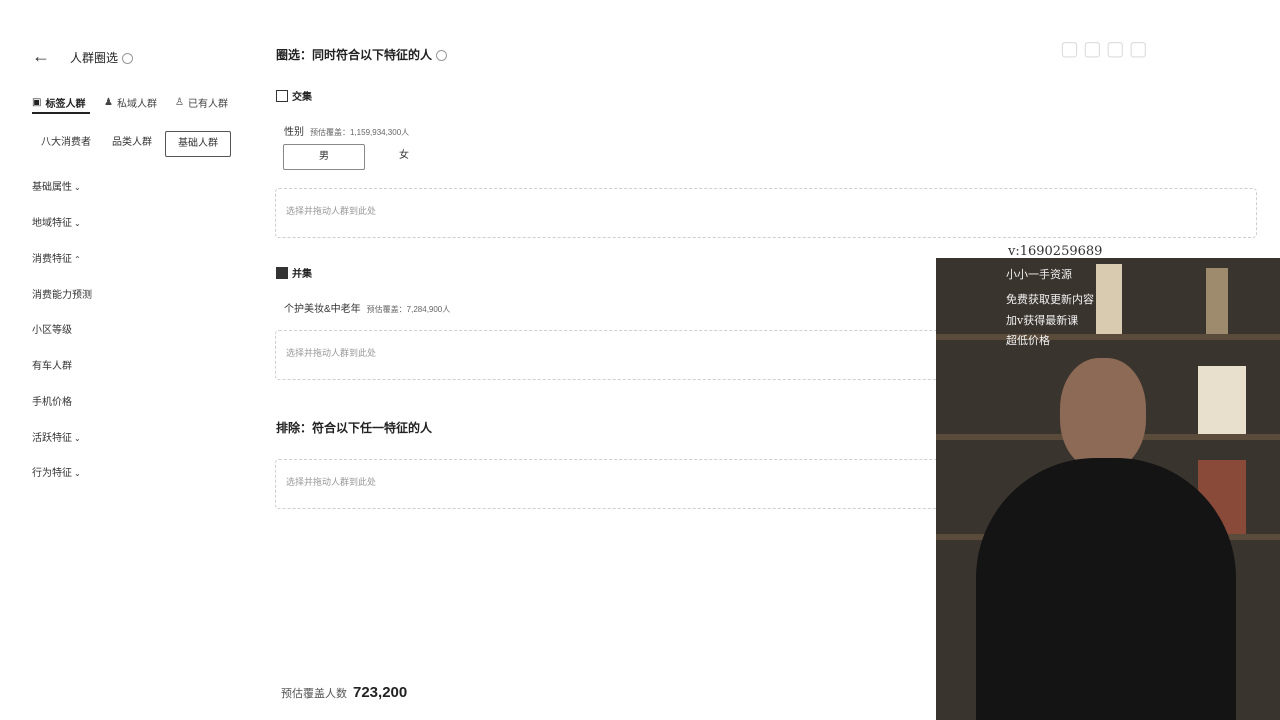 The image size is (1280, 720). Describe the element at coordinates (302, 97) in the screenshot. I see `intersection-label: 交集` at that location.